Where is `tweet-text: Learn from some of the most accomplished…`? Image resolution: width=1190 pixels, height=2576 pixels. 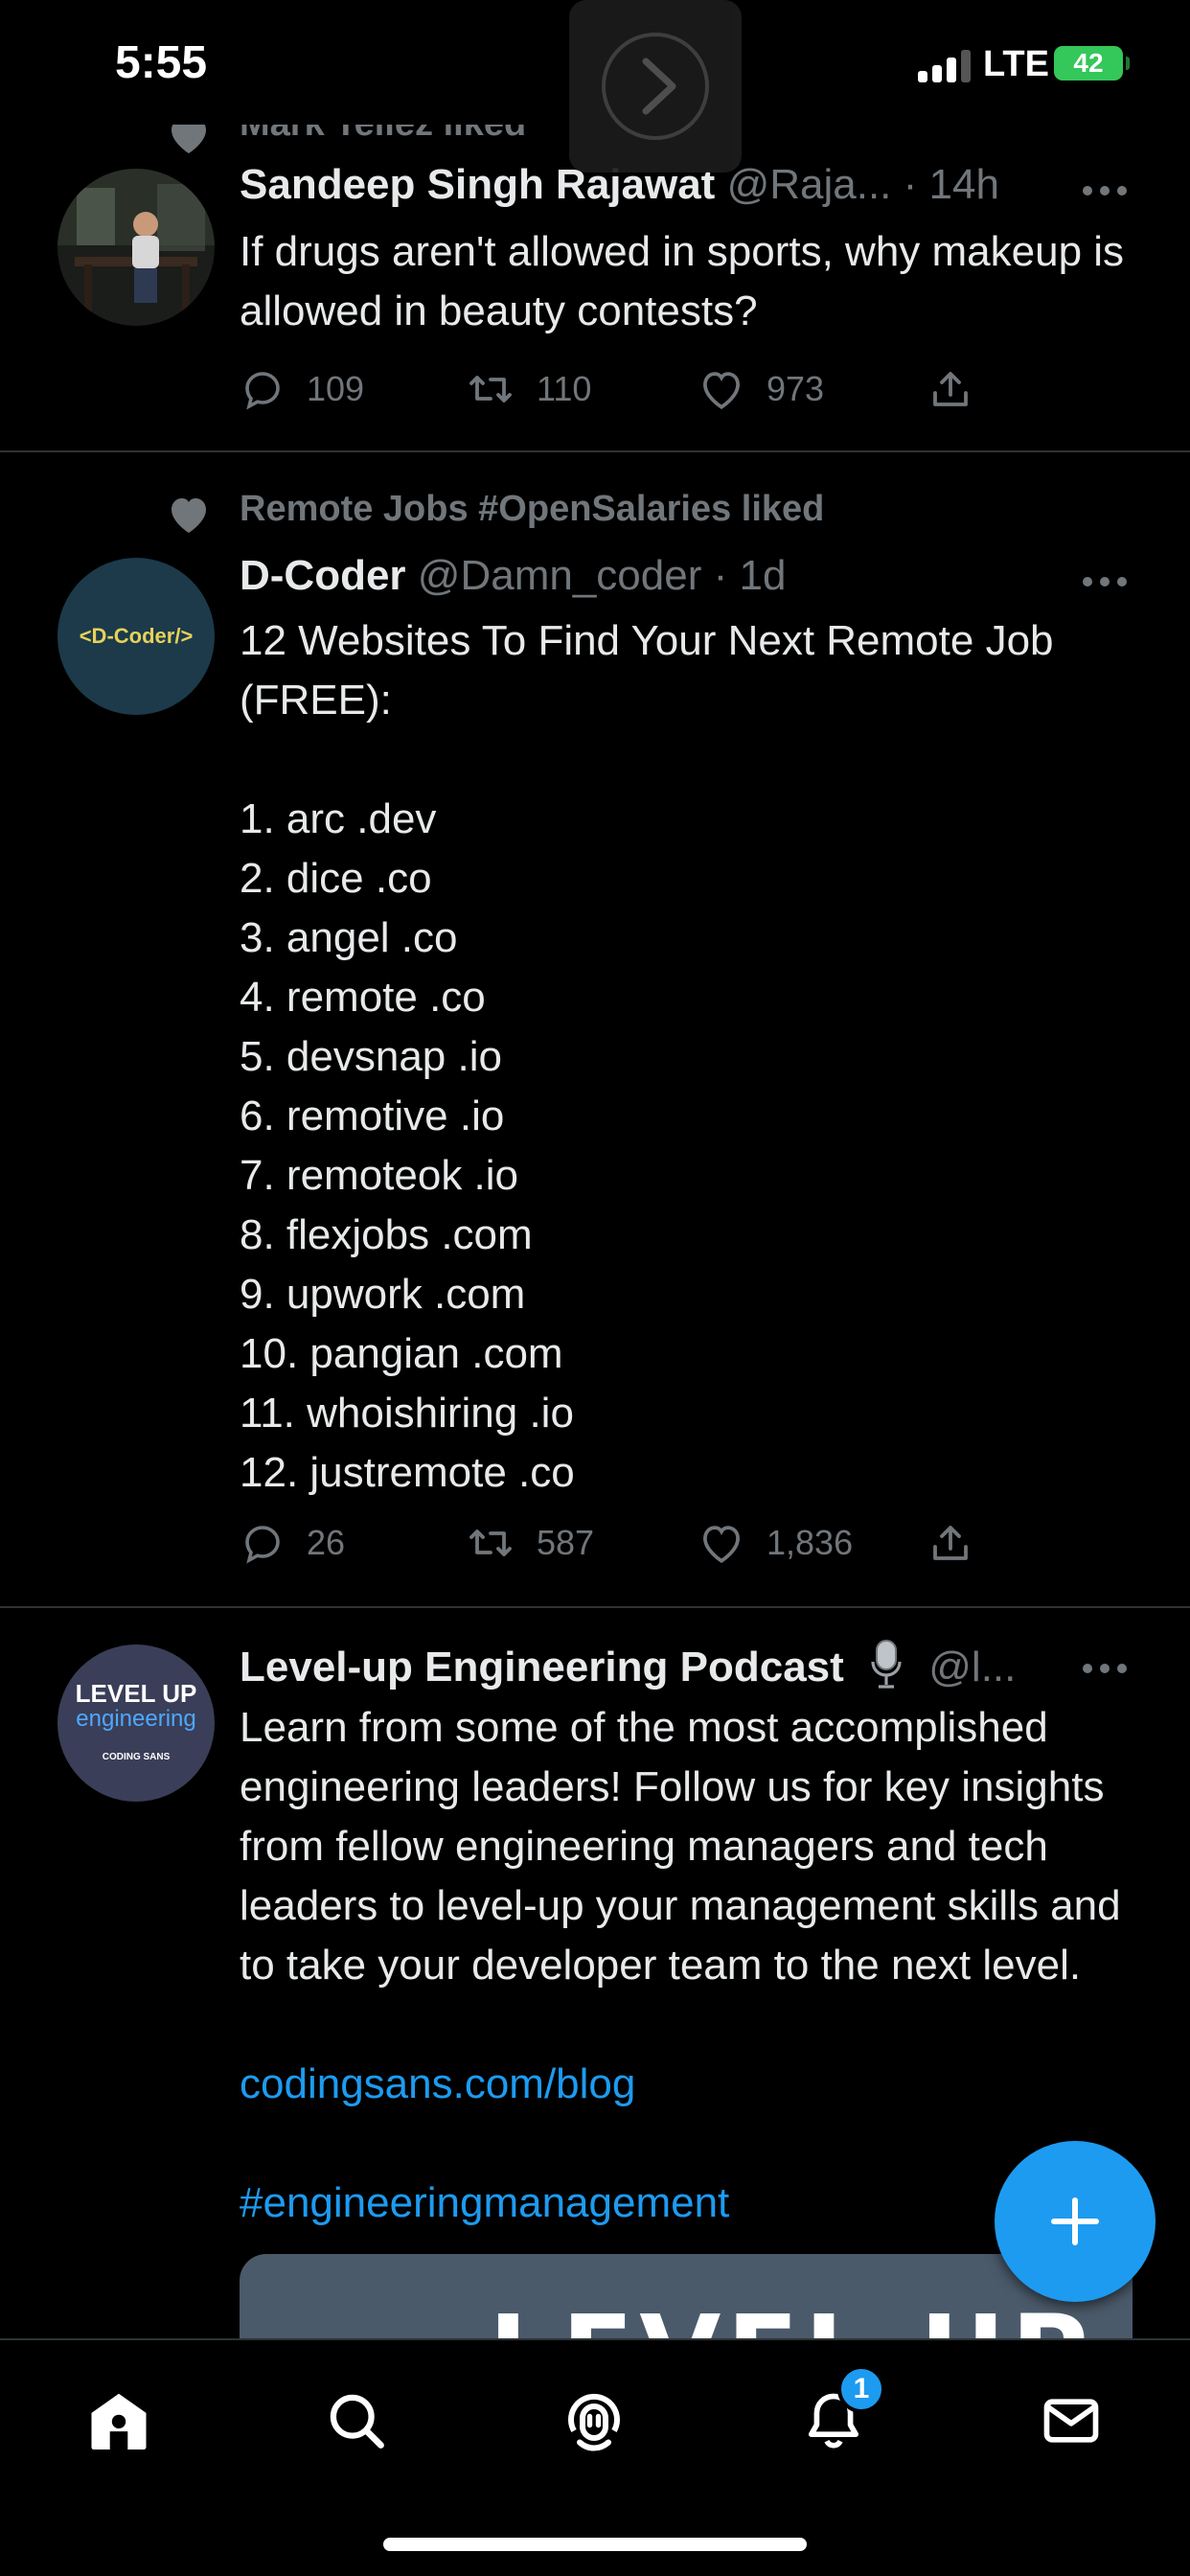
tweet-text: Learn from some of the most accomplished… is located at coordinates (686, 1846).